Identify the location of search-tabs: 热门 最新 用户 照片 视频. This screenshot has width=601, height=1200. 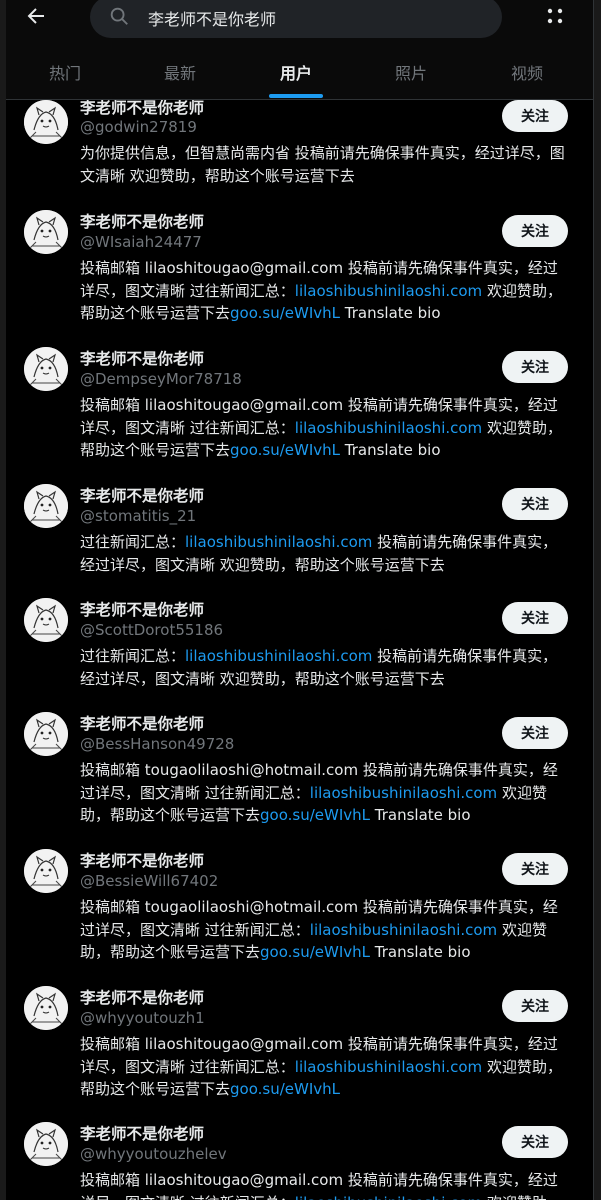
(300, 75).